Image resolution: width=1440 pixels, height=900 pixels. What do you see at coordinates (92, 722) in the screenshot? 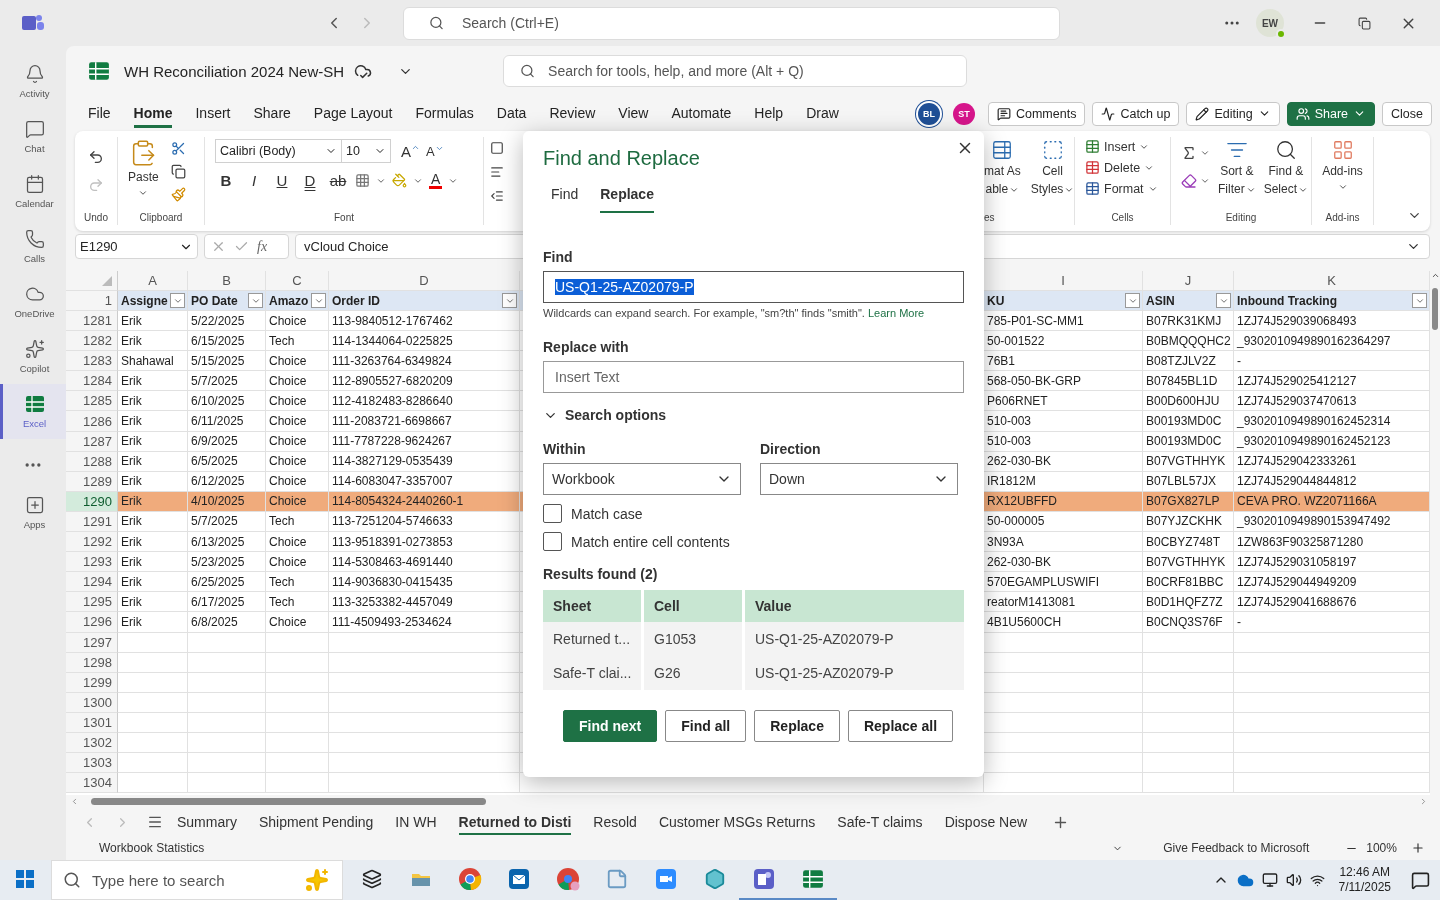
I see `row-number: 1301` at bounding box center [92, 722].